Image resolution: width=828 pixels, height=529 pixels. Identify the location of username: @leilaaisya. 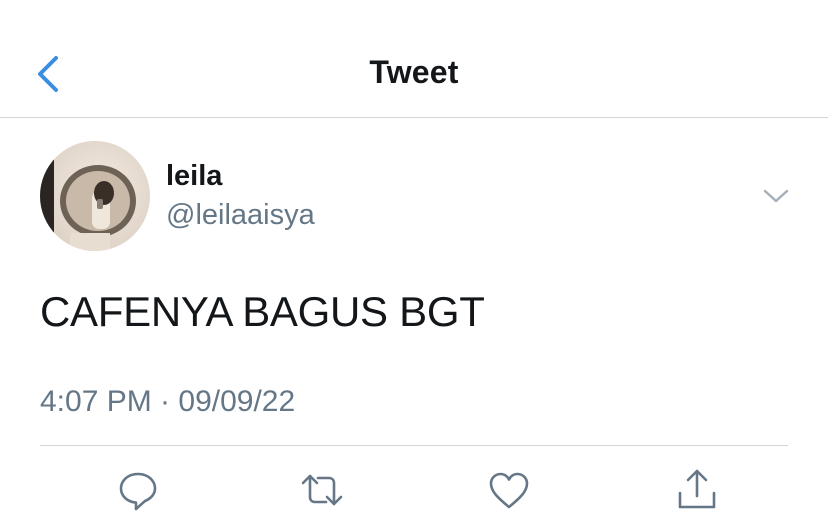
(240, 215).